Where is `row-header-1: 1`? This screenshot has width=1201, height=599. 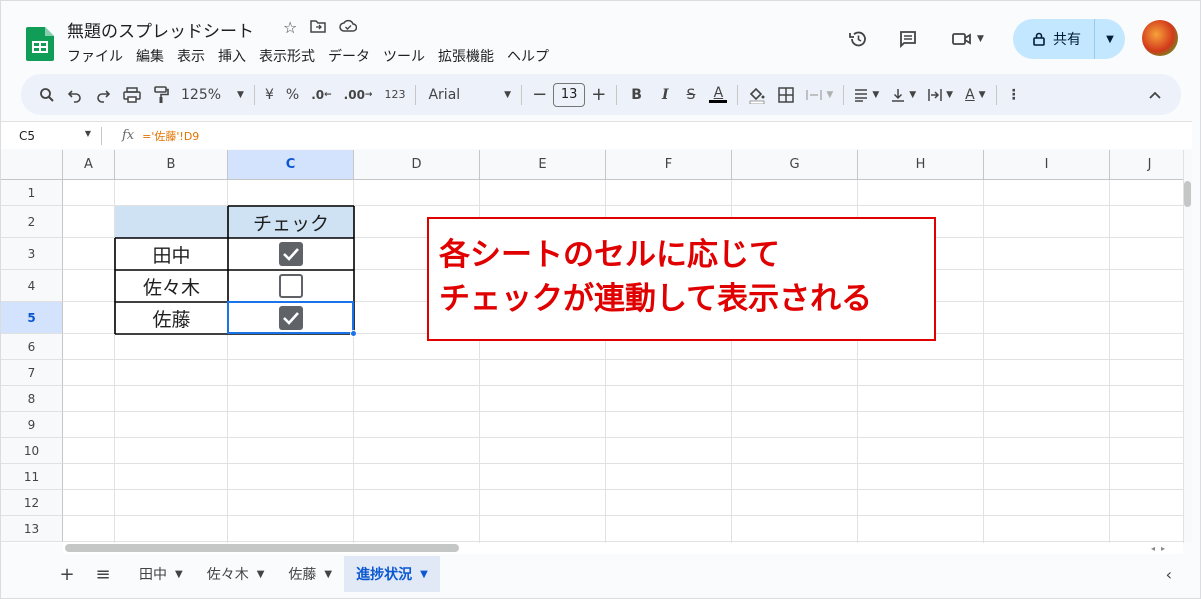
row-header-1: 1 is located at coordinates (32, 193).